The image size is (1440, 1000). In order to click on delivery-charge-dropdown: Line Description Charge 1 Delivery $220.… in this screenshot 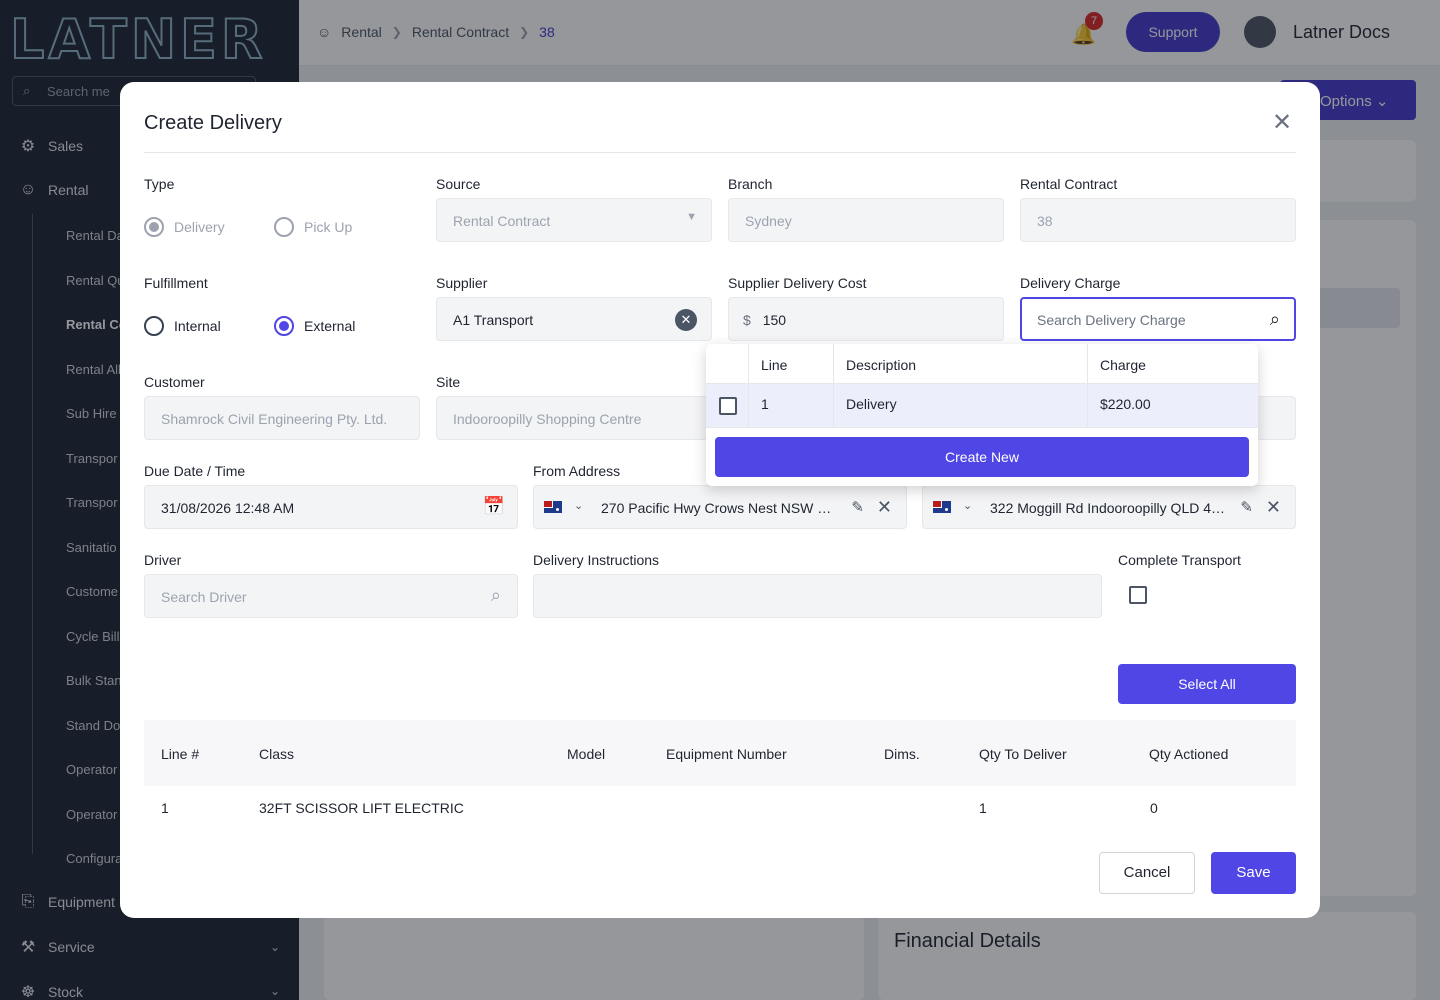, I will do `click(982, 415)`.